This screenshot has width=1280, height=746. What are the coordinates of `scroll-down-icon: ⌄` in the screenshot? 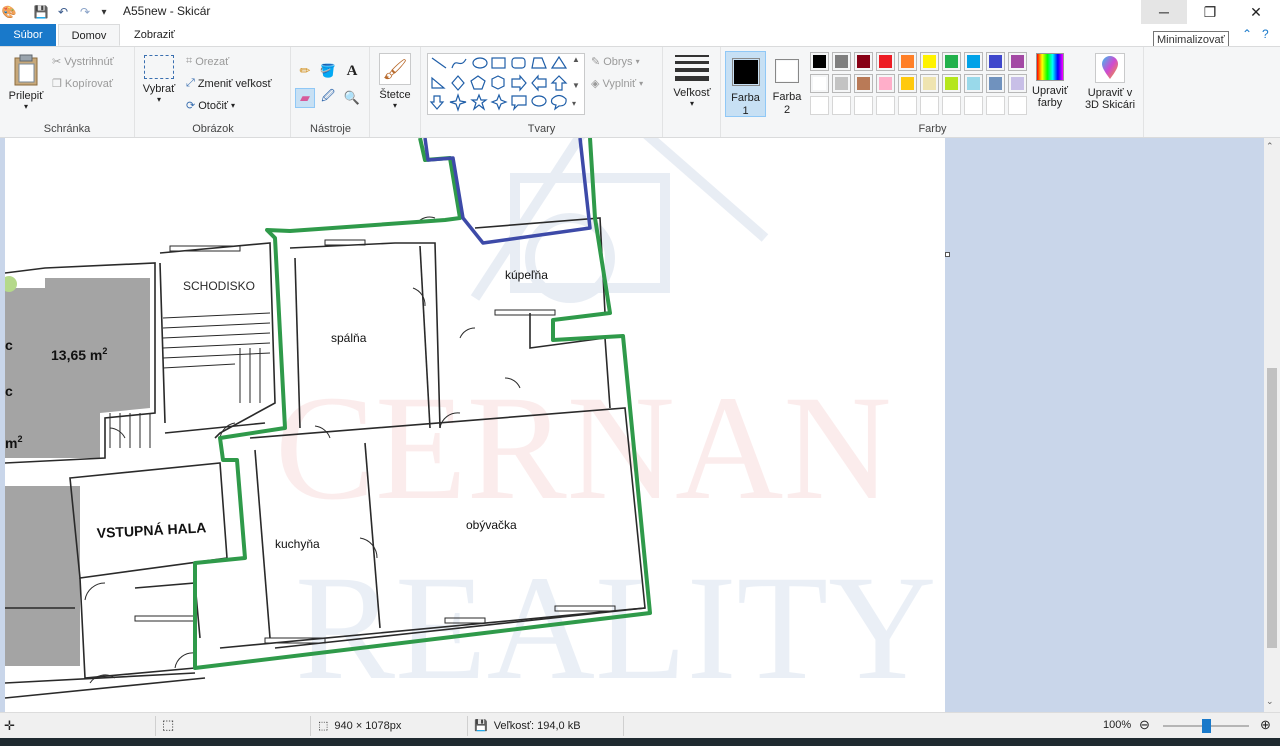 It's located at (1270, 701).